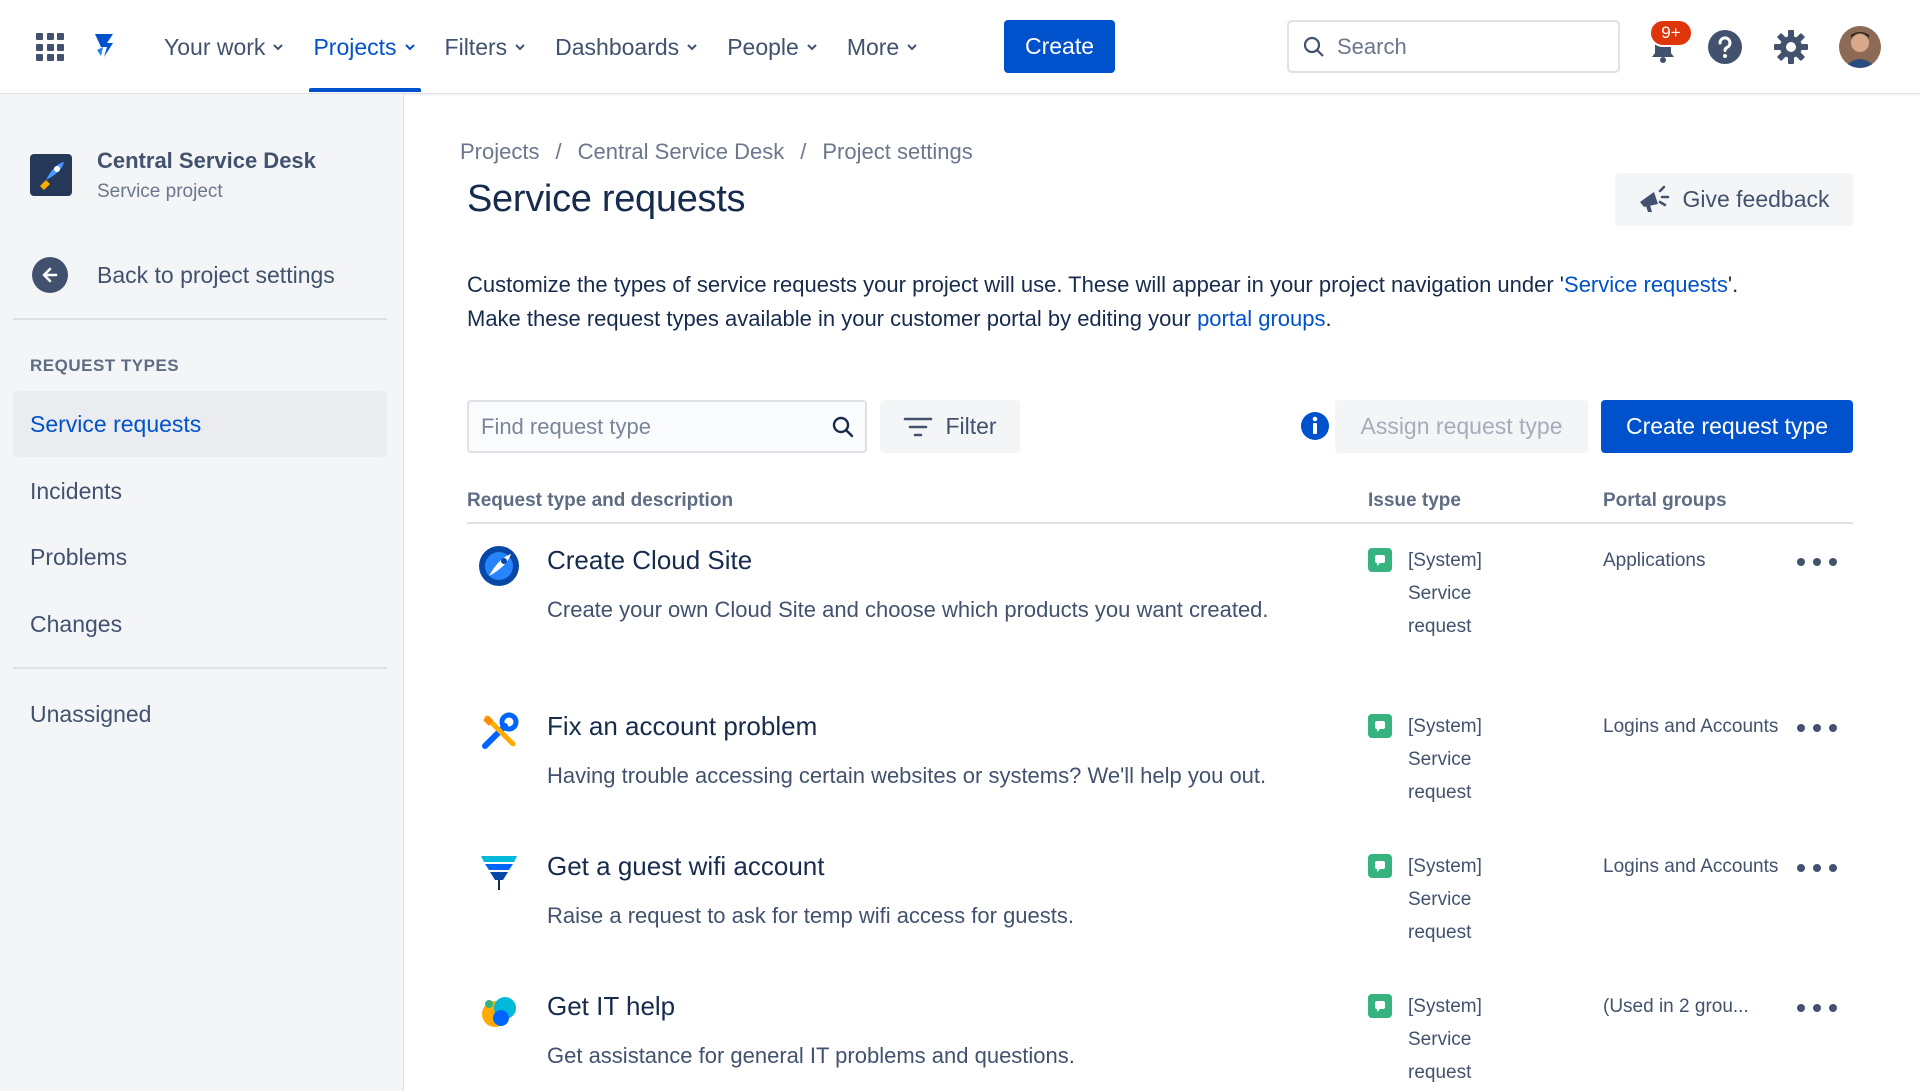 Image resolution: width=1920 pixels, height=1091 pixels. I want to click on notification-badge: 9+, so click(1671, 33).